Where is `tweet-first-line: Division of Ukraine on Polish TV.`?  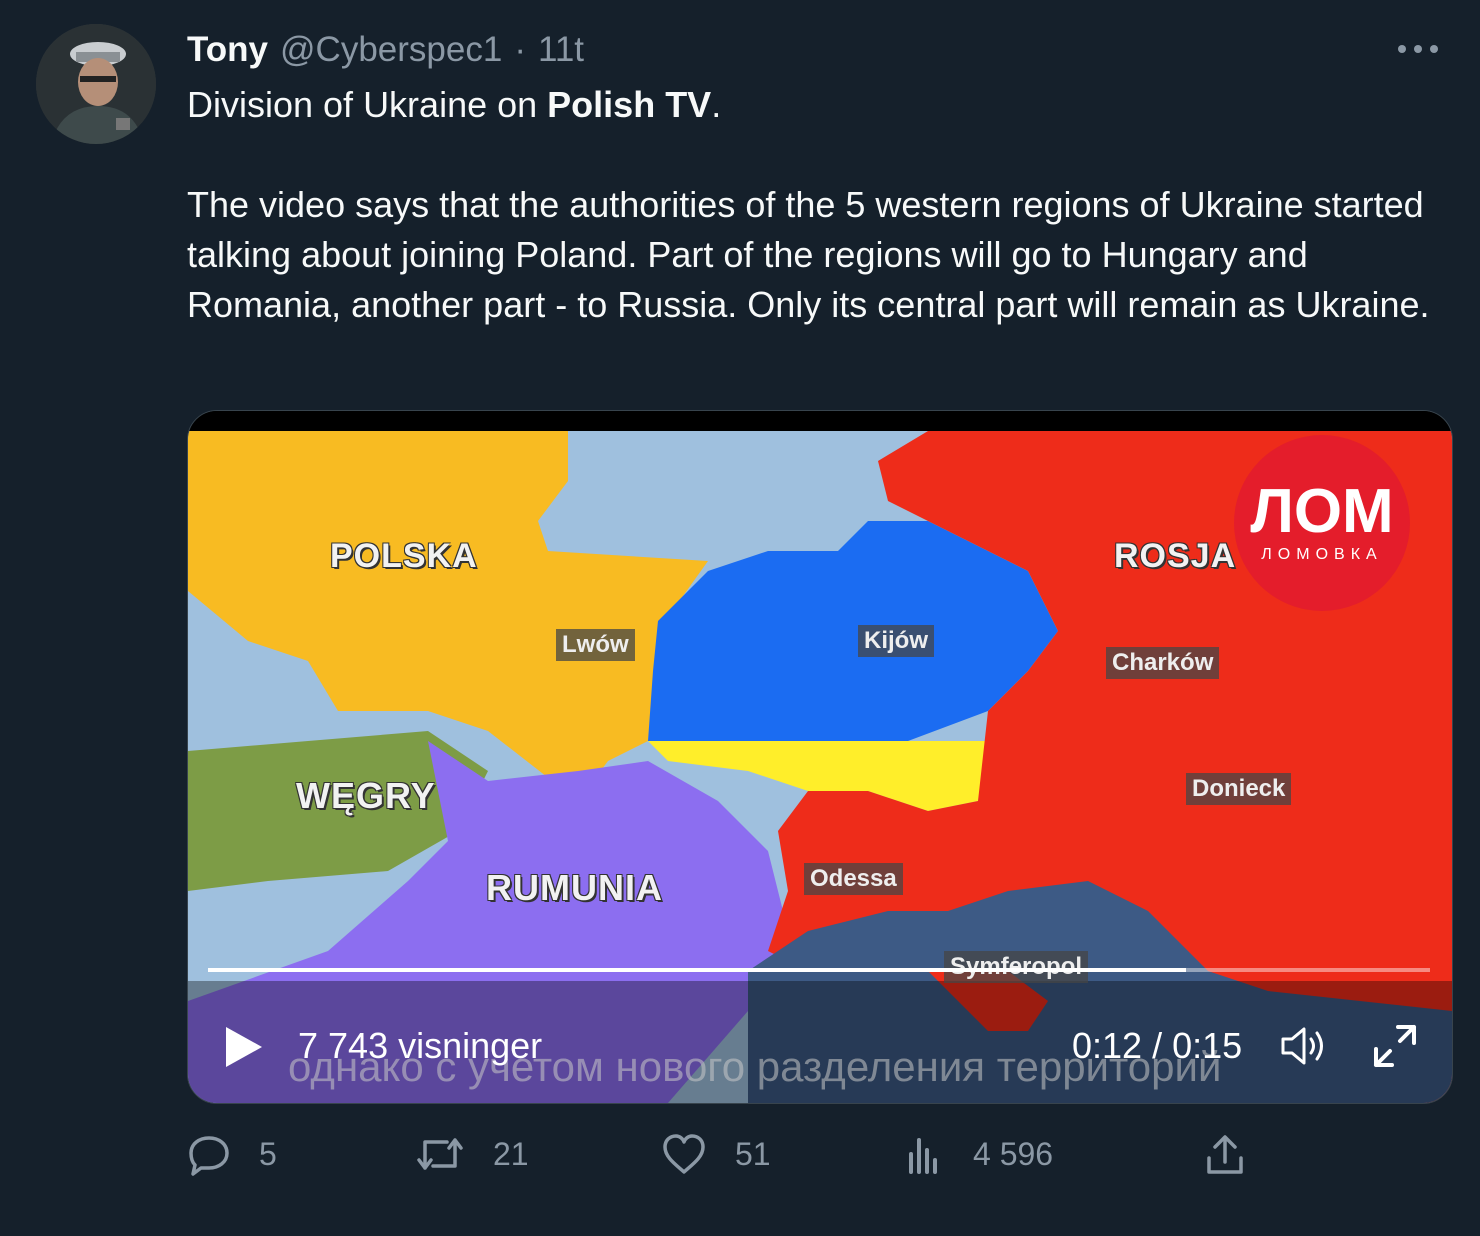
tweet-first-line: Division of Ukraine on Polish TV. is located at coordinates (822, 105).